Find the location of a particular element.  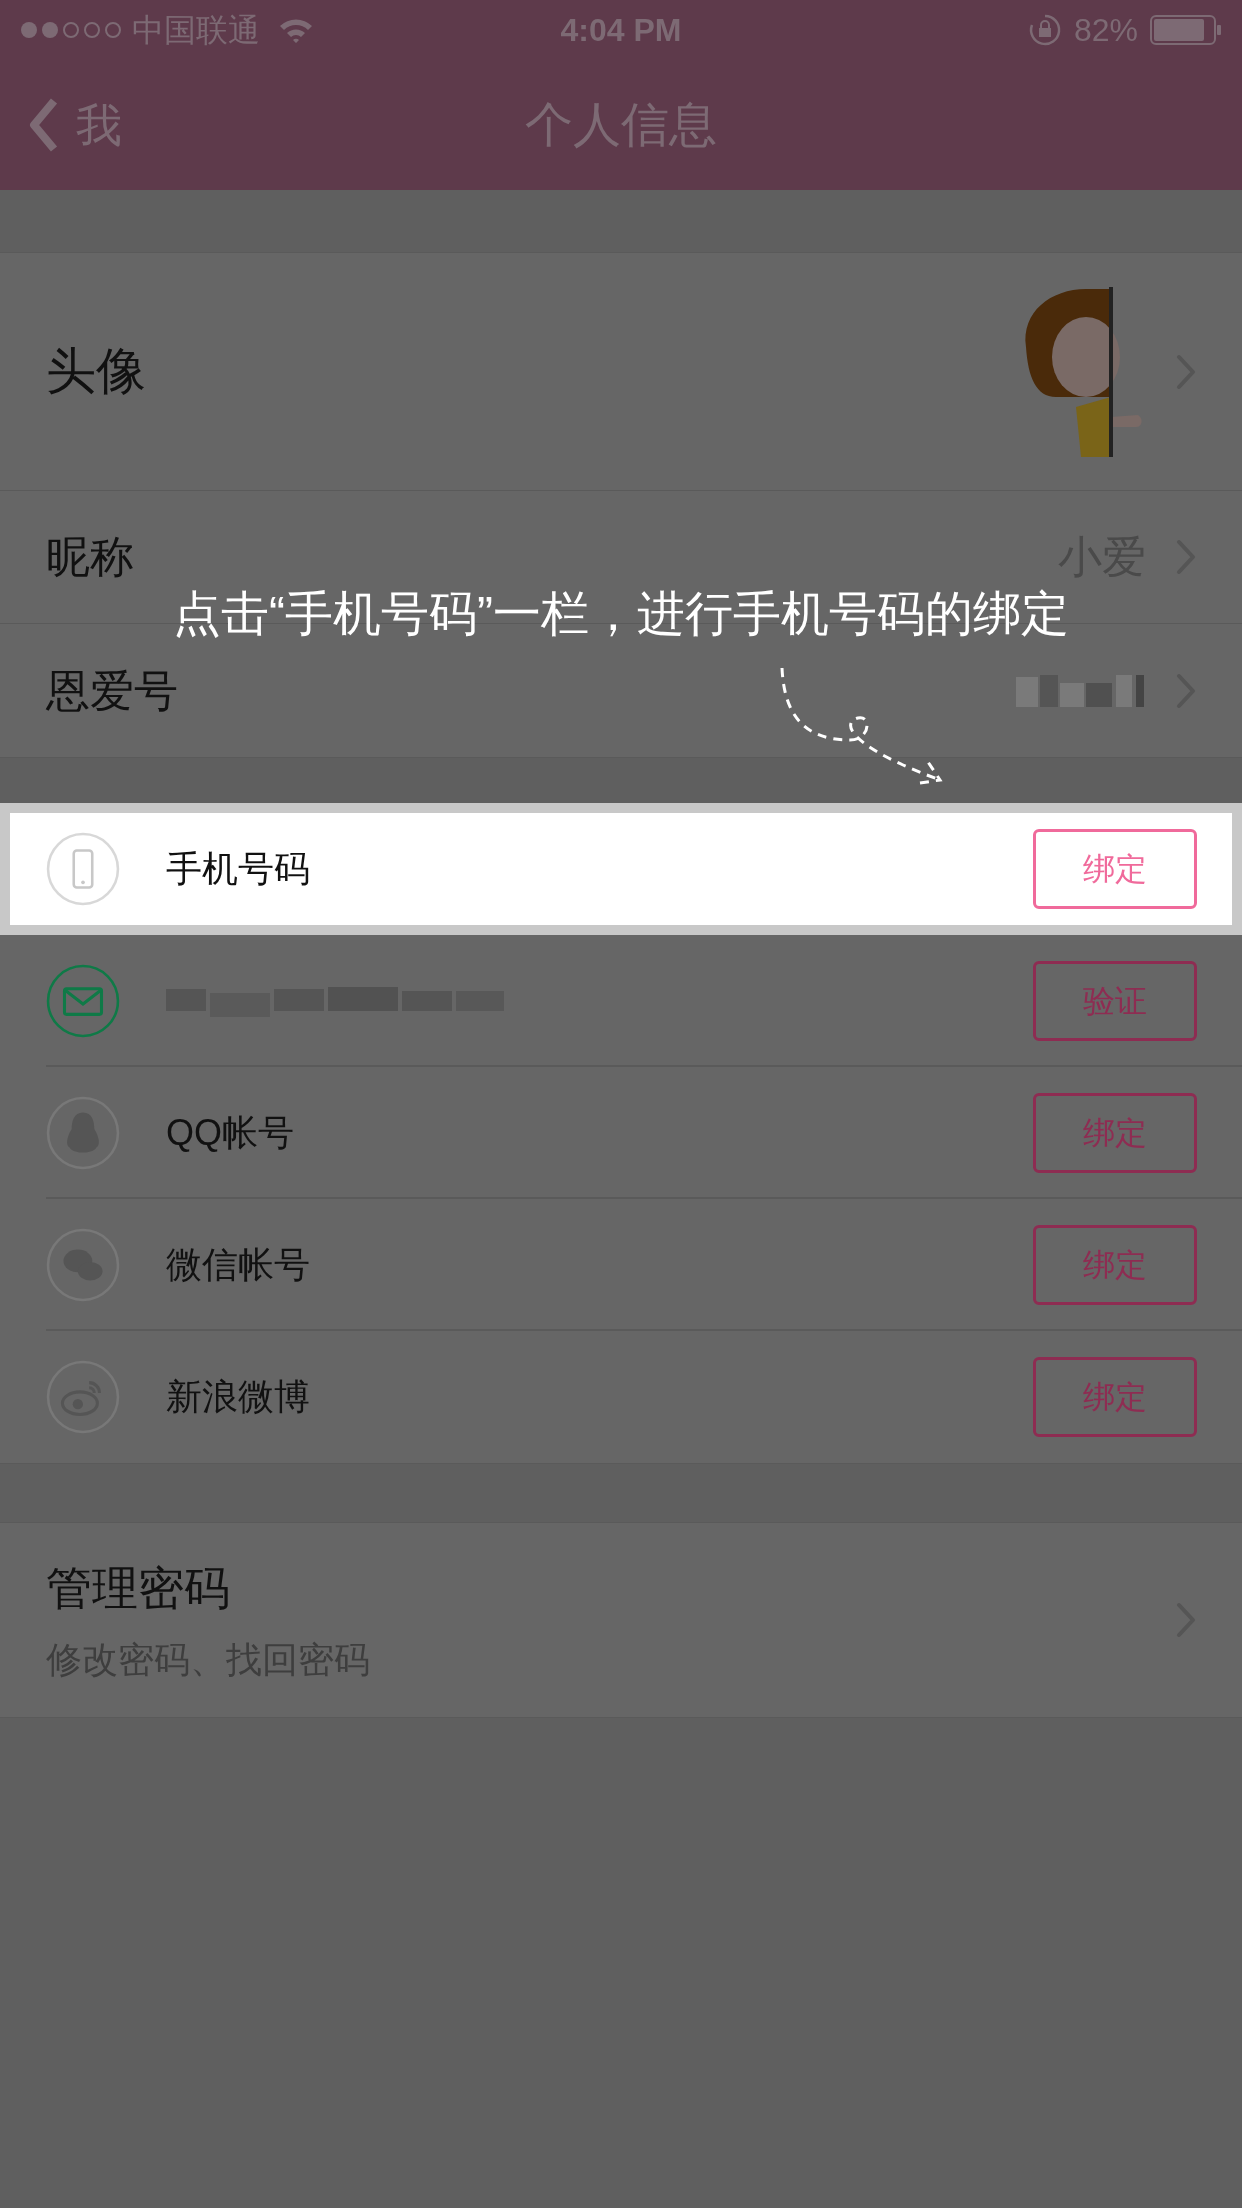

back-chevron-icon is located at coordinates (43, 125).